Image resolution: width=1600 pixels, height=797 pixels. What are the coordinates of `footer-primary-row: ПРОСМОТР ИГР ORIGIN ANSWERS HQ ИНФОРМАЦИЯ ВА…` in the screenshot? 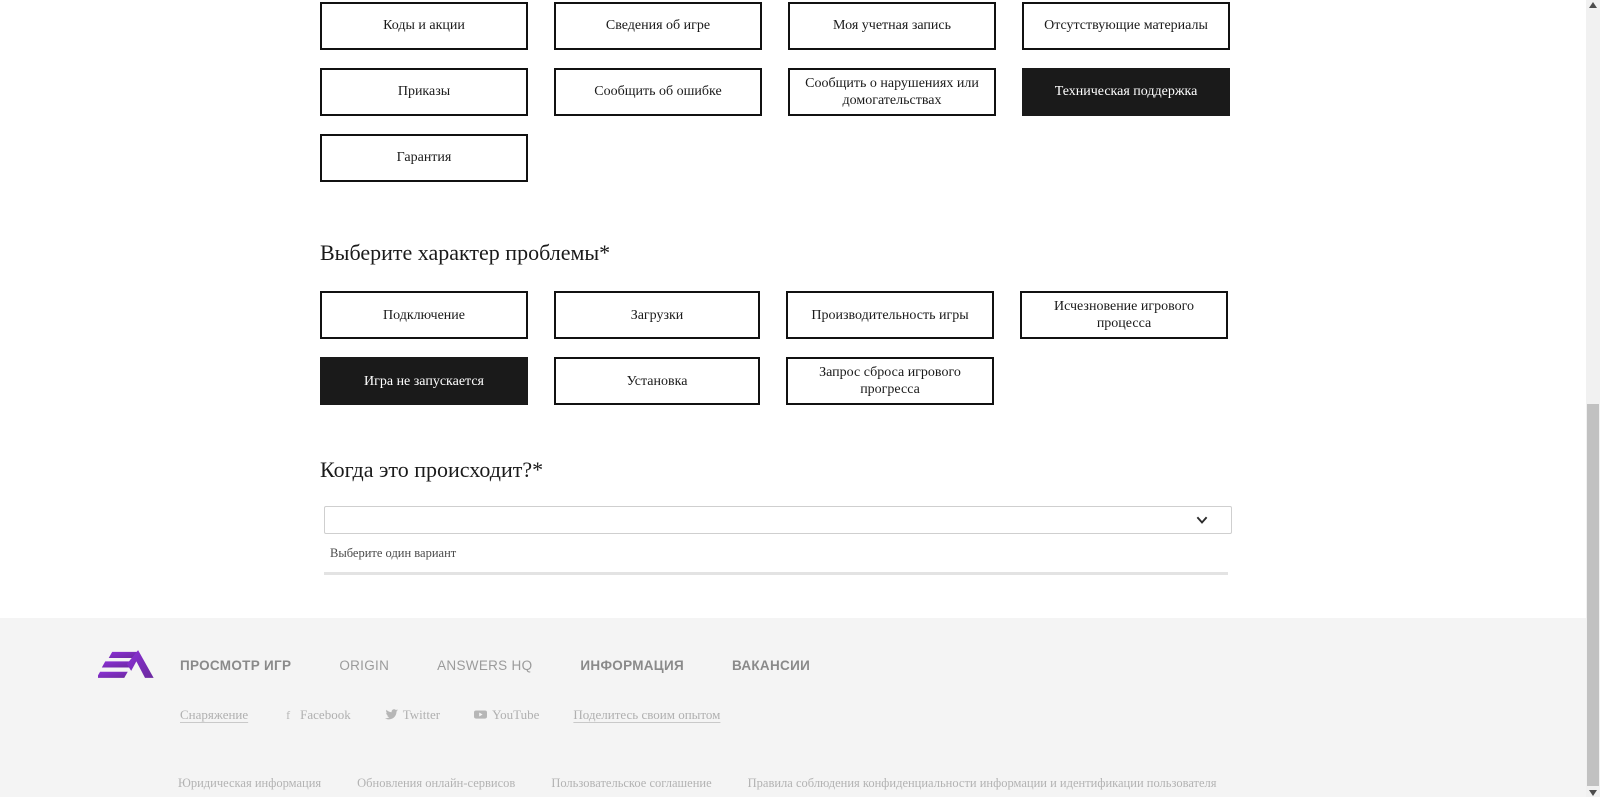 It's located at (798, 664).